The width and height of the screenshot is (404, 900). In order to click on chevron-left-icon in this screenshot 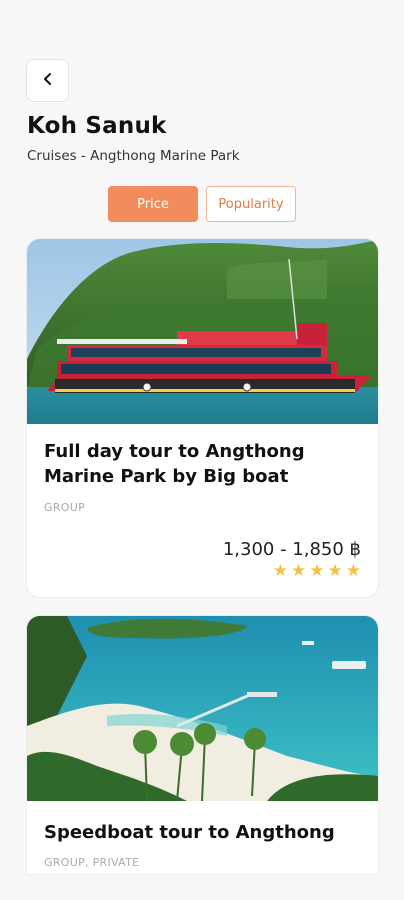, I will do `click(48, 80)`.